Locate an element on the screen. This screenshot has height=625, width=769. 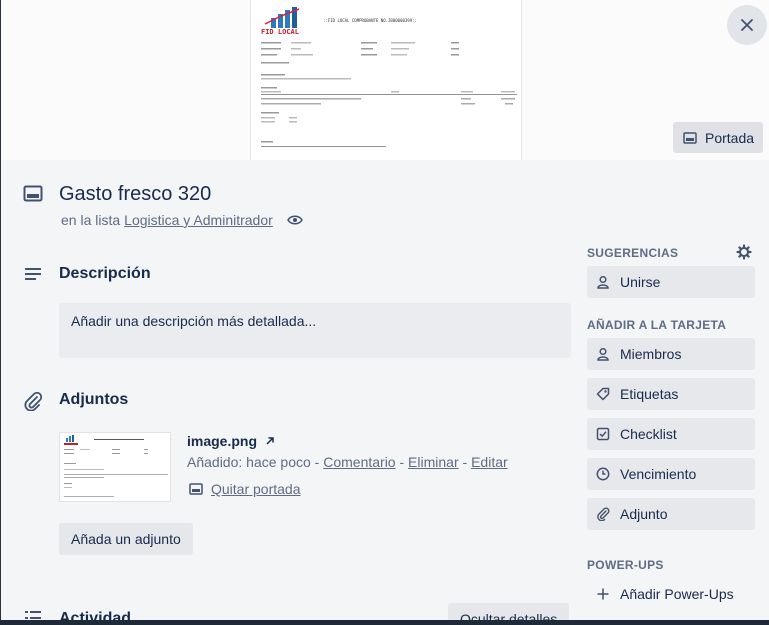
tag-icon is located at coordinates (603, 394).